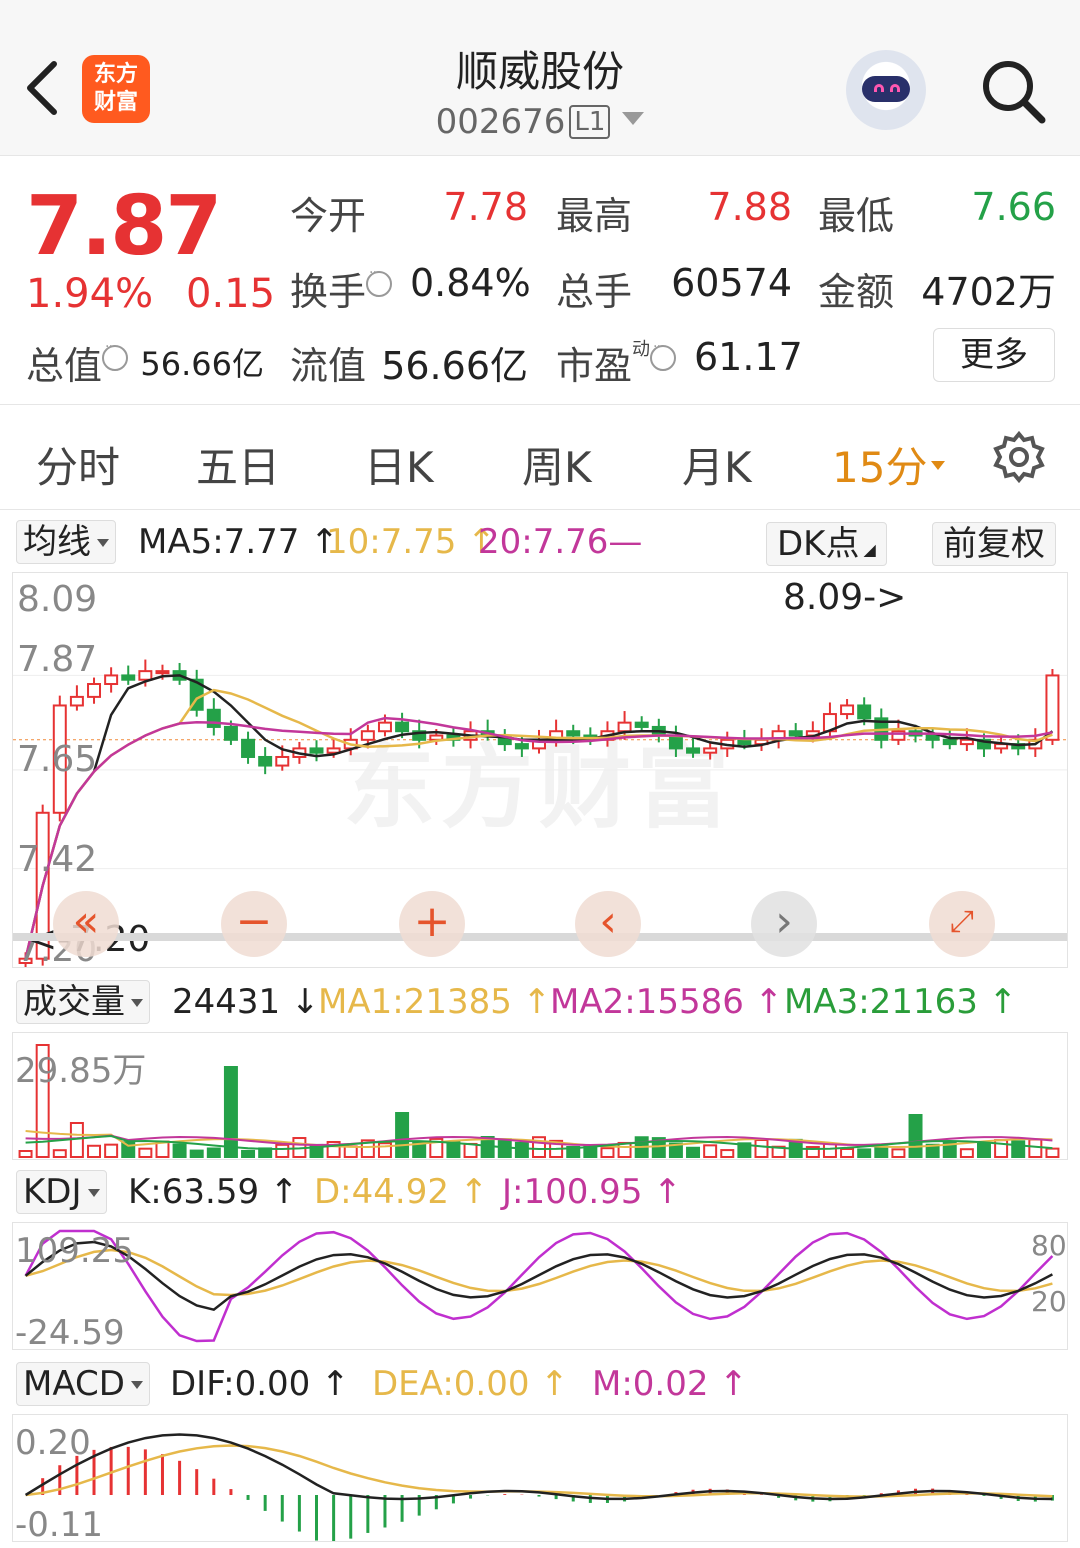 The width and height of the screenshot is (1080, 1548). Describe the element at coordinates (560, 542) in the screenshot. I see `ma20-value: 20:7.76—` at that location.